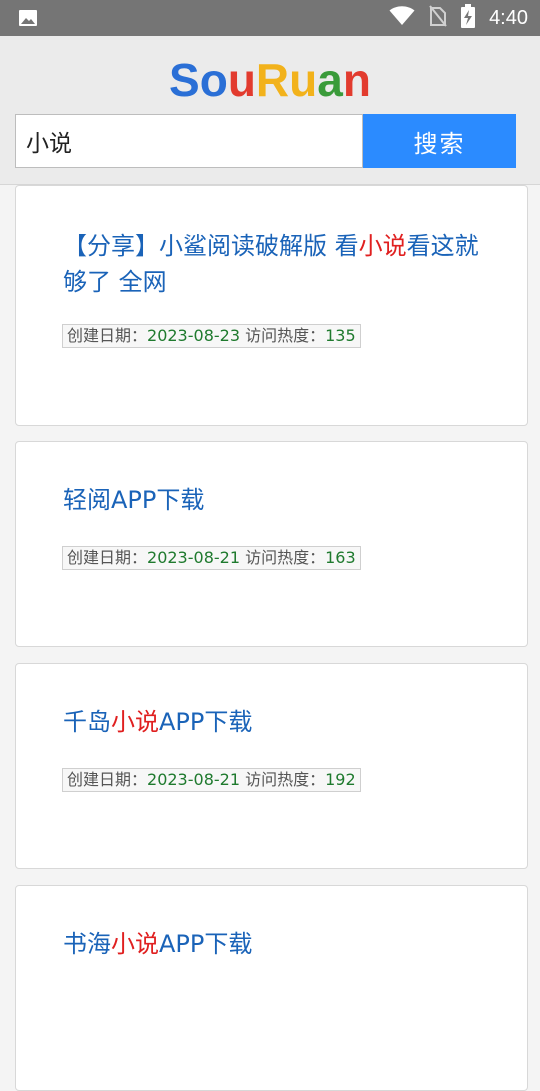 Image resolution: width=540 pixels, height=1091 pixels. I want to click on title-text: 轻阅APP下载, so click(134, 500).